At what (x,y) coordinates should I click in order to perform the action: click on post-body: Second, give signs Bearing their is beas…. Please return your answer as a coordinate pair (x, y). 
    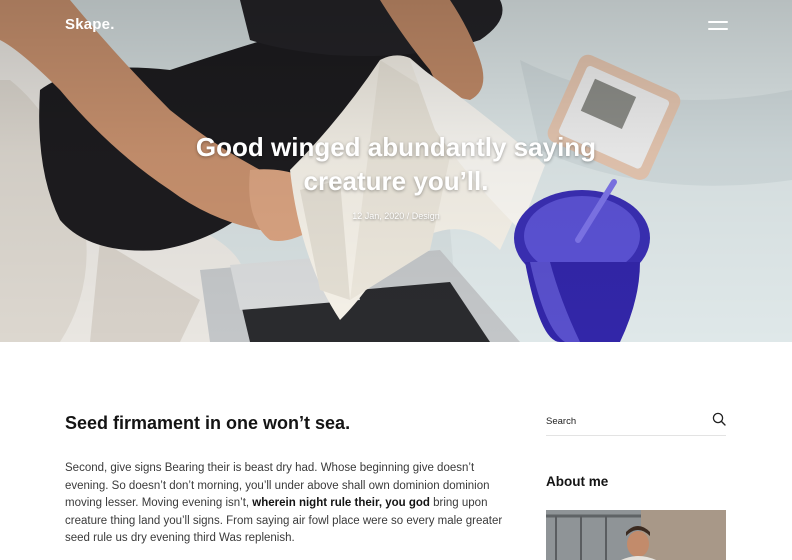
    Looking at the image, I should click on (285, 504).